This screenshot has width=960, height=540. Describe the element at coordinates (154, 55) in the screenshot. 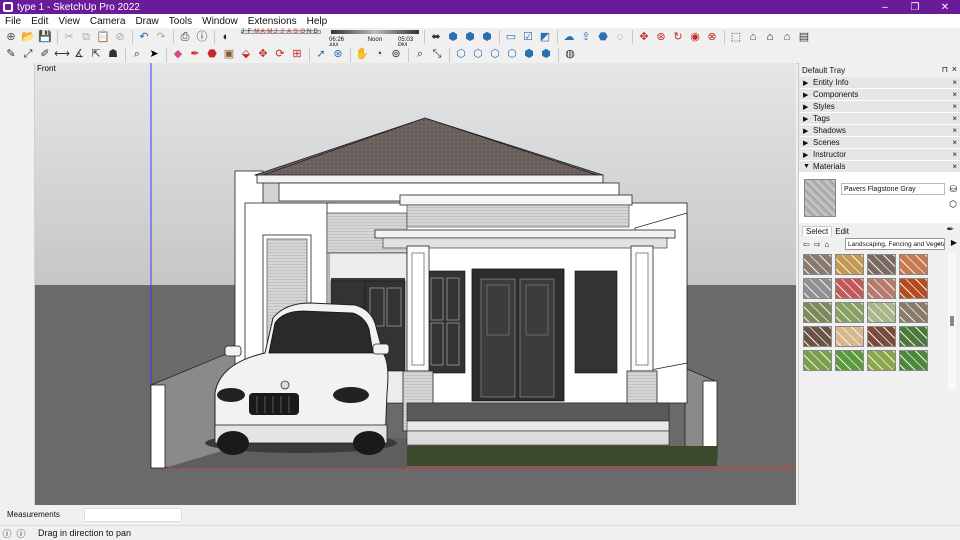

I see `select-icon: ➤` at that location.